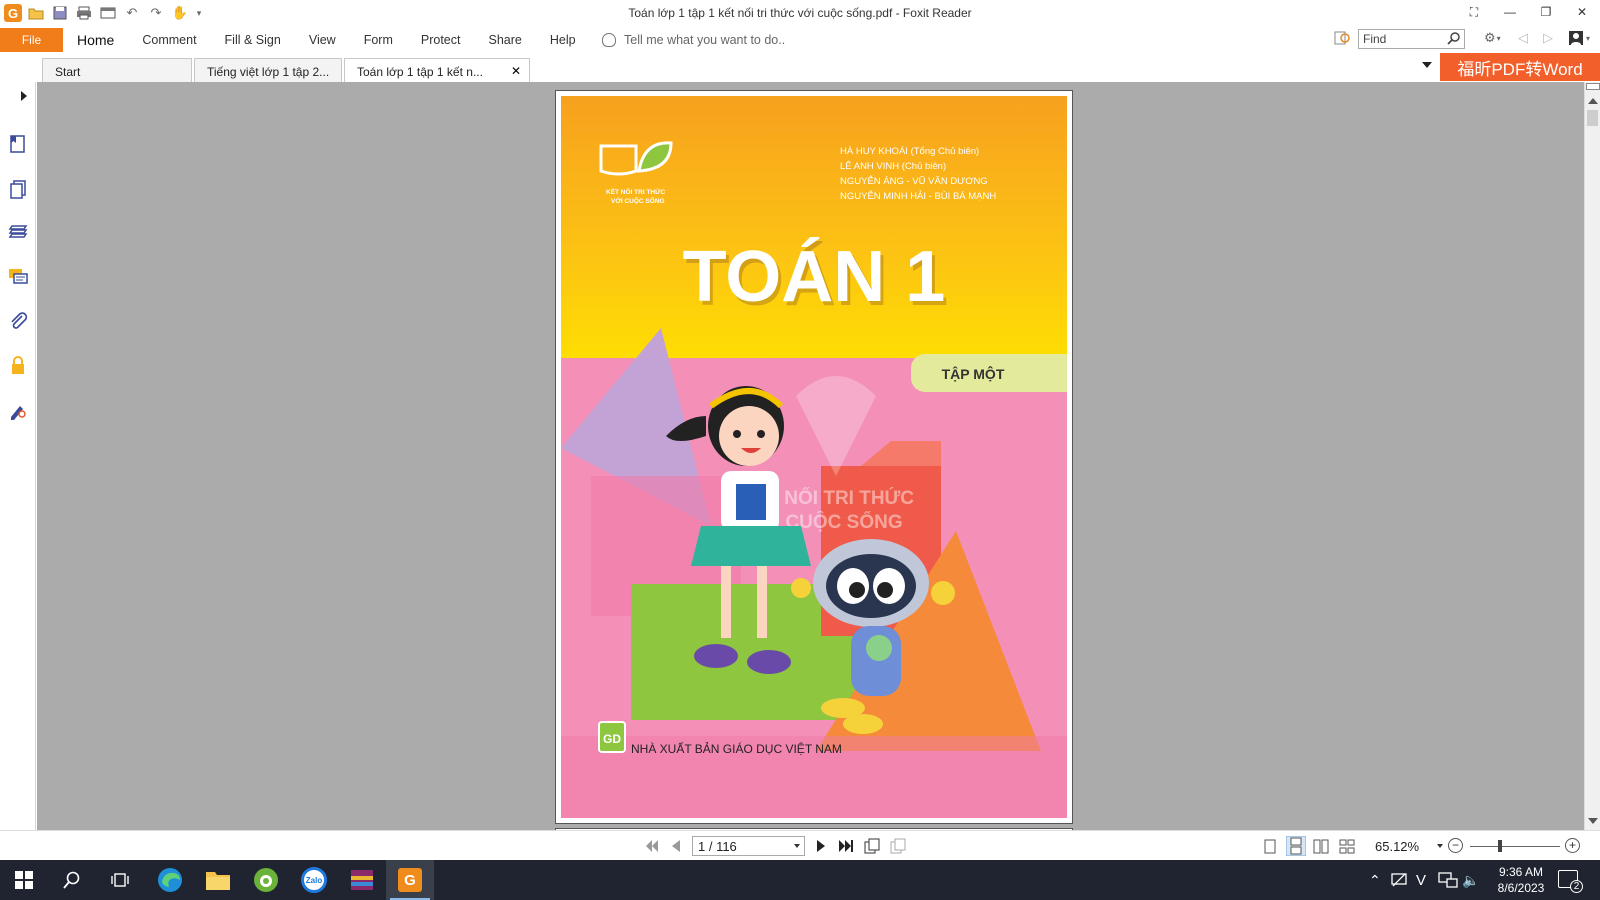 This screenshot has height=900, width=1600. What do you see at coordinates (410, 880) in the screenshot?
I see `foxit-reader-taskbar-icon: G` at bounding box center [410, 880].